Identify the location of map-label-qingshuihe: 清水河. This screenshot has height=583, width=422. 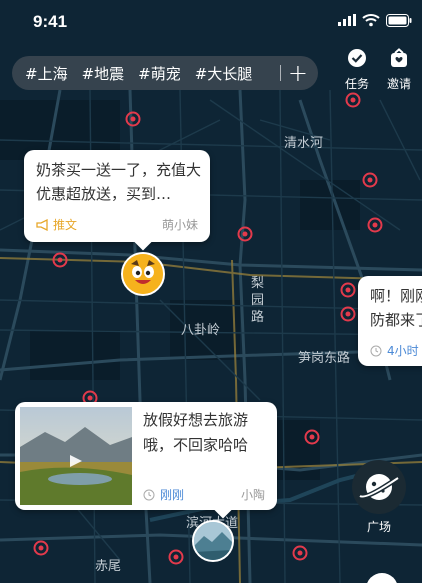
(303, 143).